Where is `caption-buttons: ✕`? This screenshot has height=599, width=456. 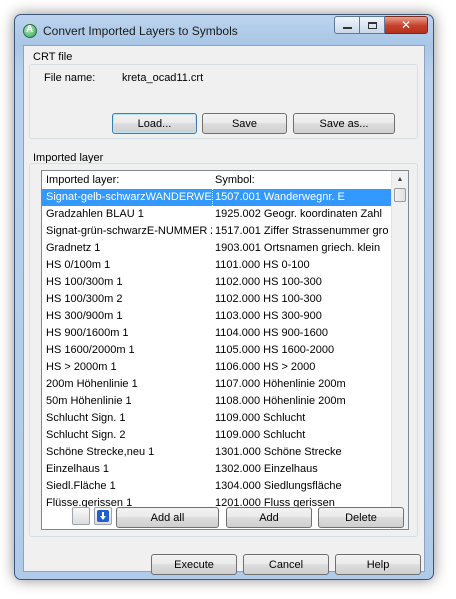 caption-buttons: ✕ is located at coordinates (381, 26).